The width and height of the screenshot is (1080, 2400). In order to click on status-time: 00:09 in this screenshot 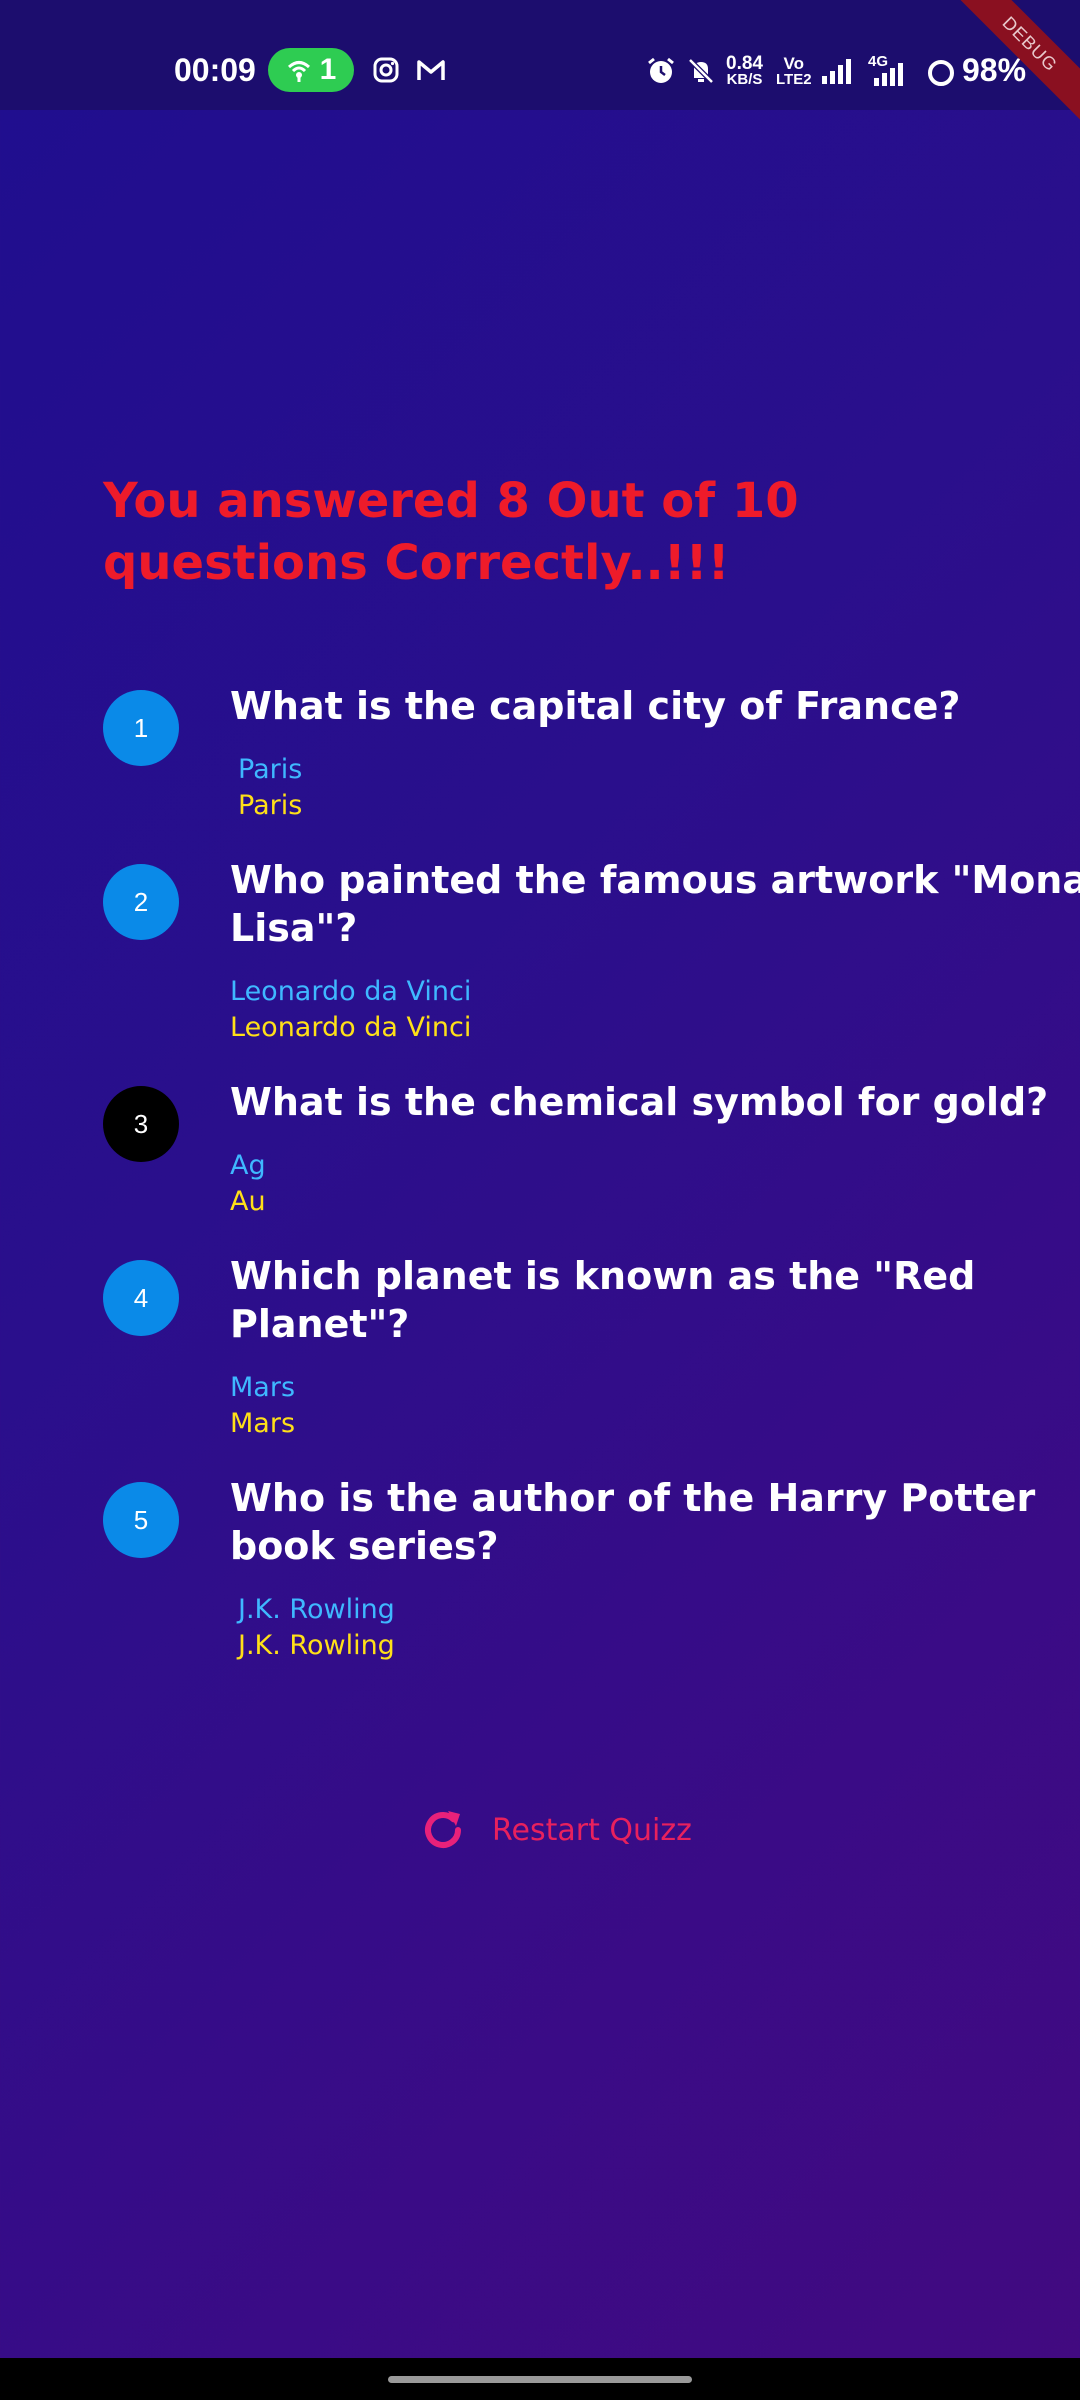, I will do `click(215, 70)`.